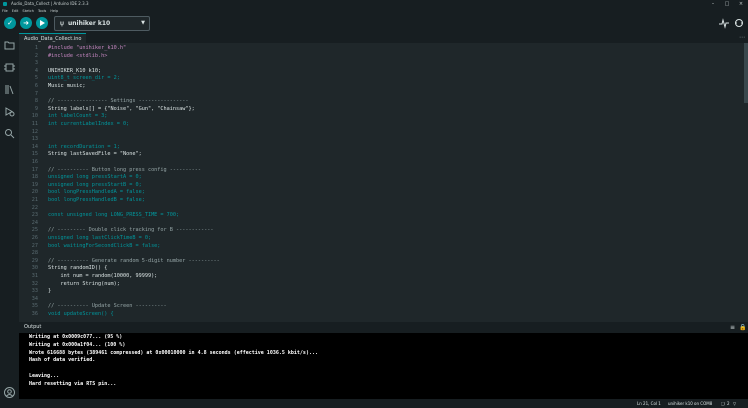 The image size is (748, 408). I want to click on chevron-down-icon: ▼, so click(143, 23).